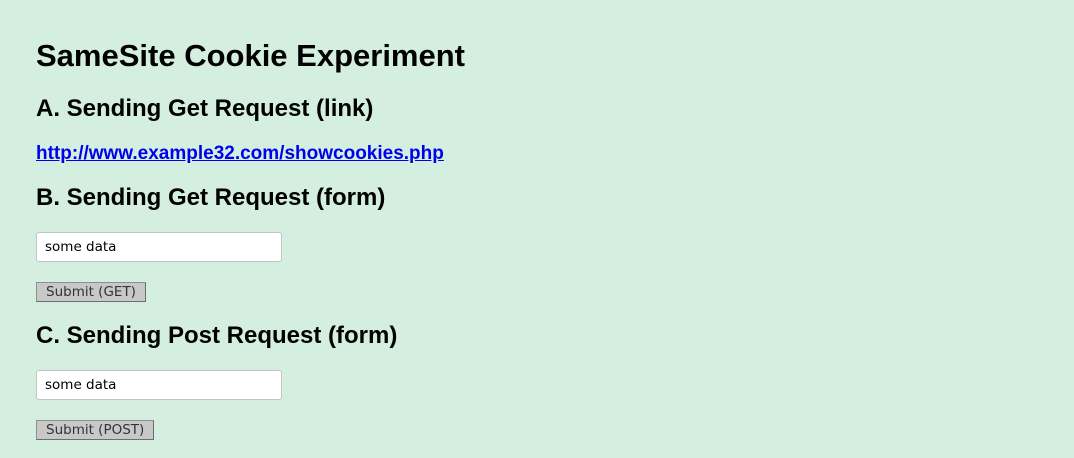 This screenshot has width=1074, height=458. I want to click on submit-post-button: Submit (POST), so click(95, 430).